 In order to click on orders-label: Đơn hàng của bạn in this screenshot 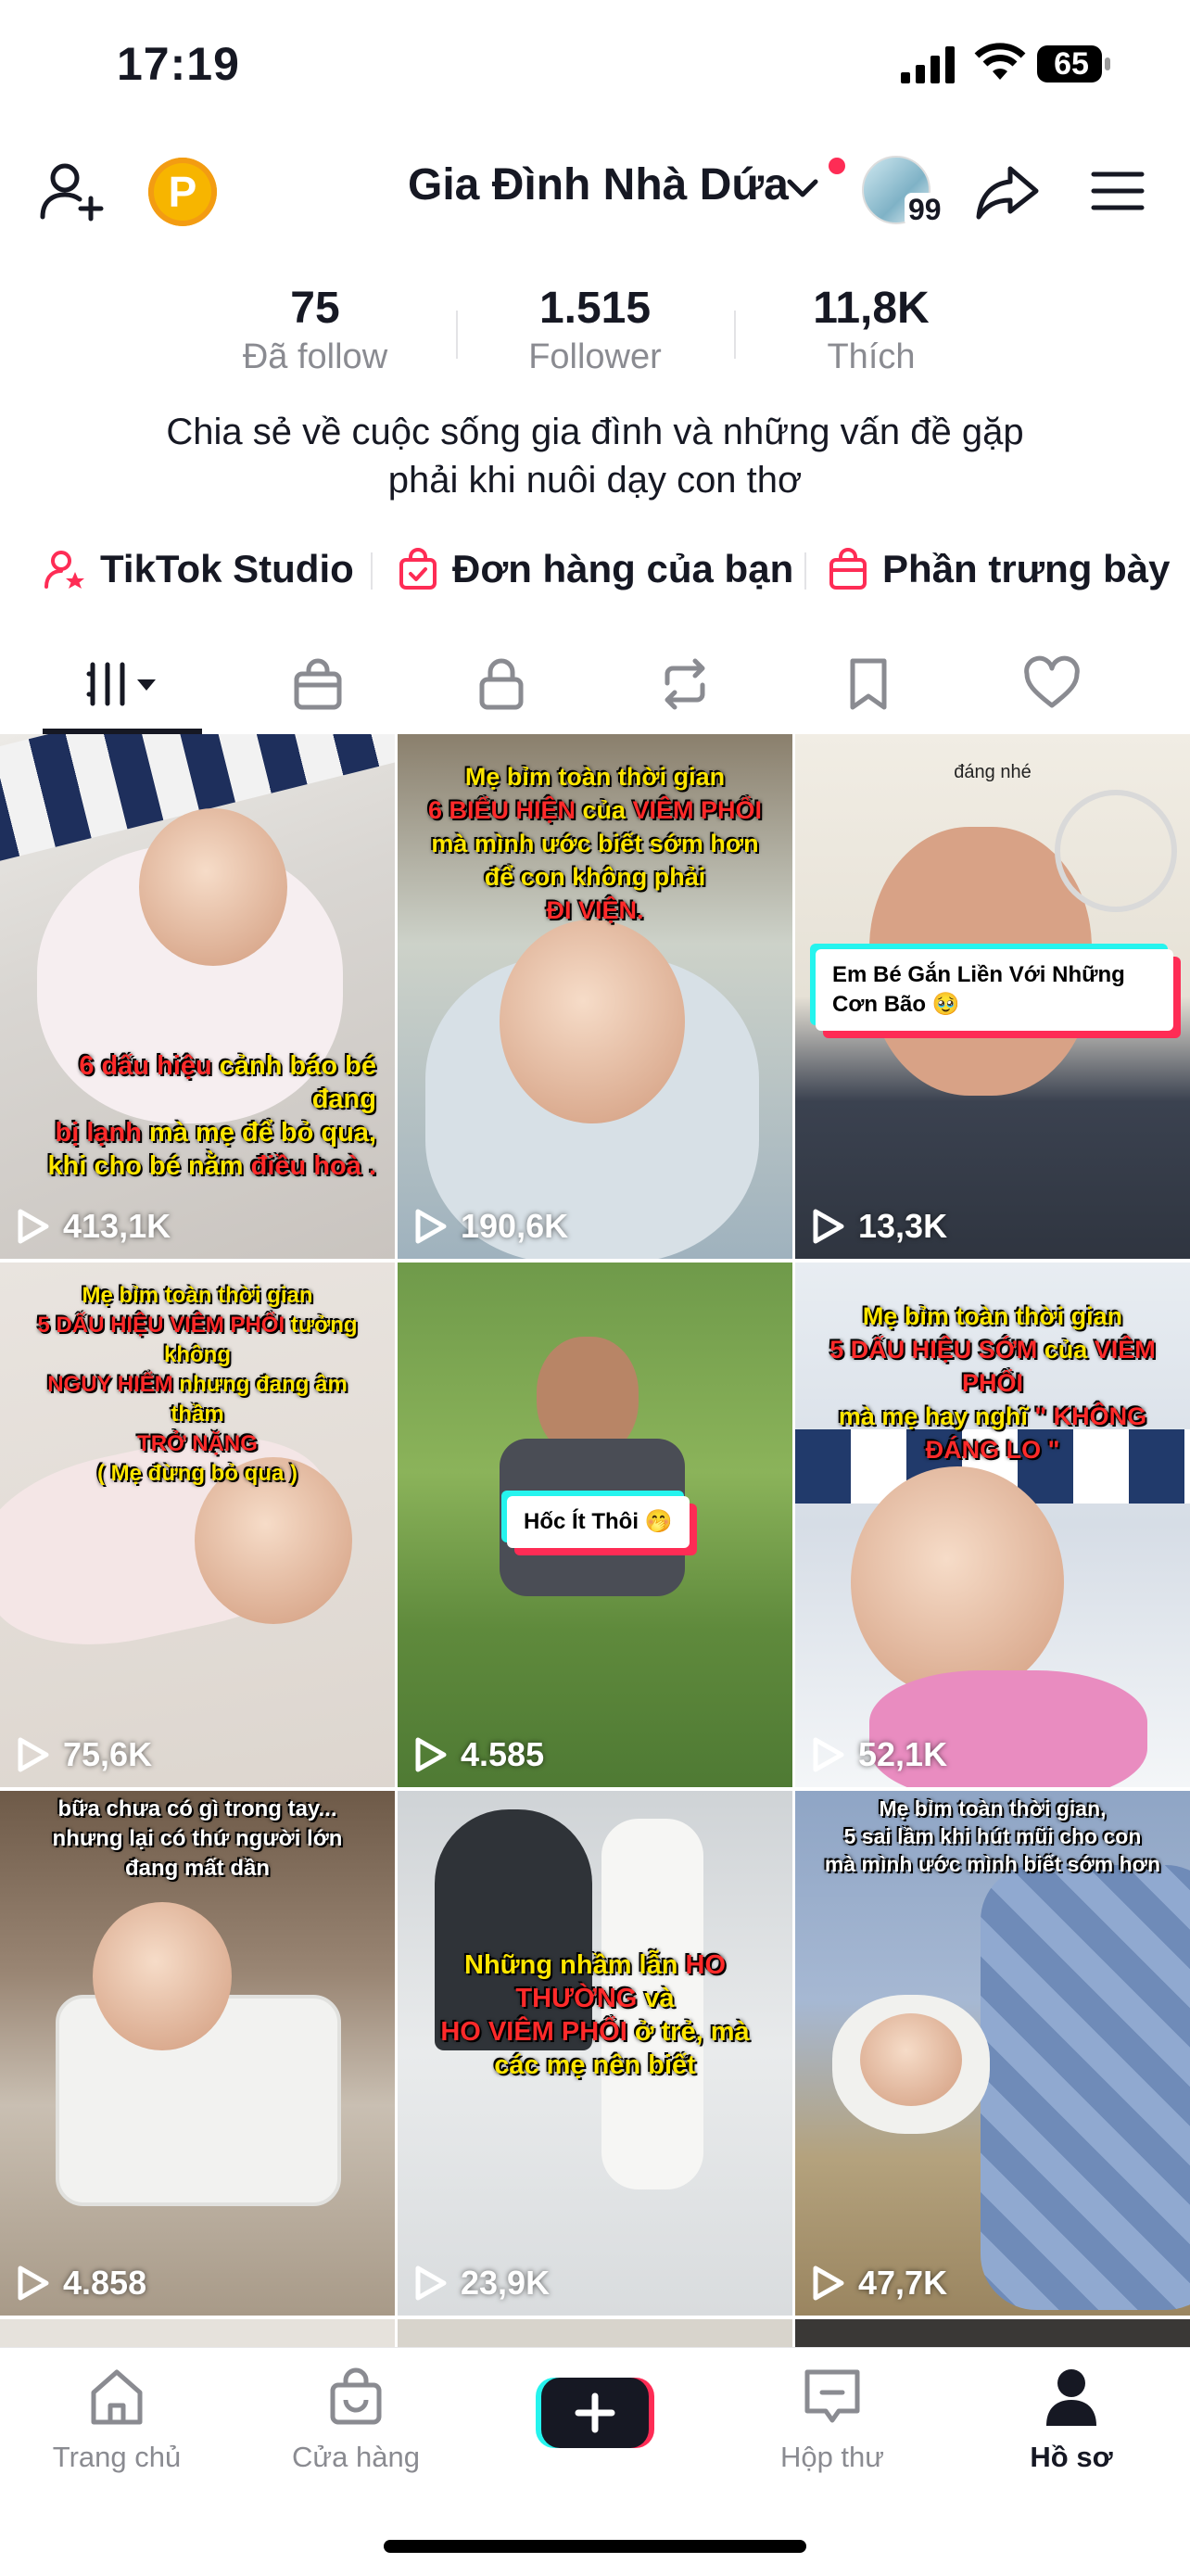, I will do `click(623, 568)`.